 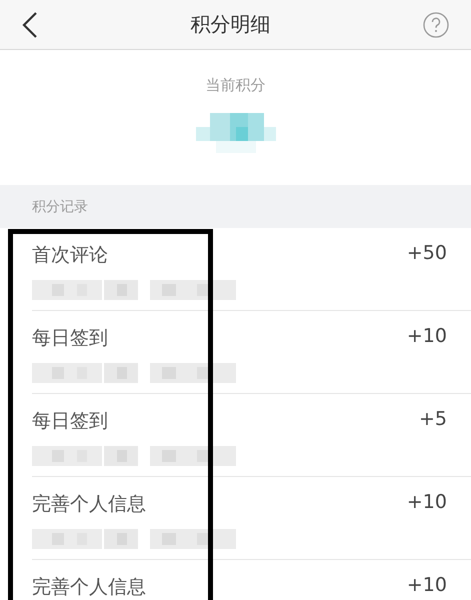 What do you see at coordinates (30, 25) in the screenshot?
I see `back-icon` at bounding box center [30, 25].